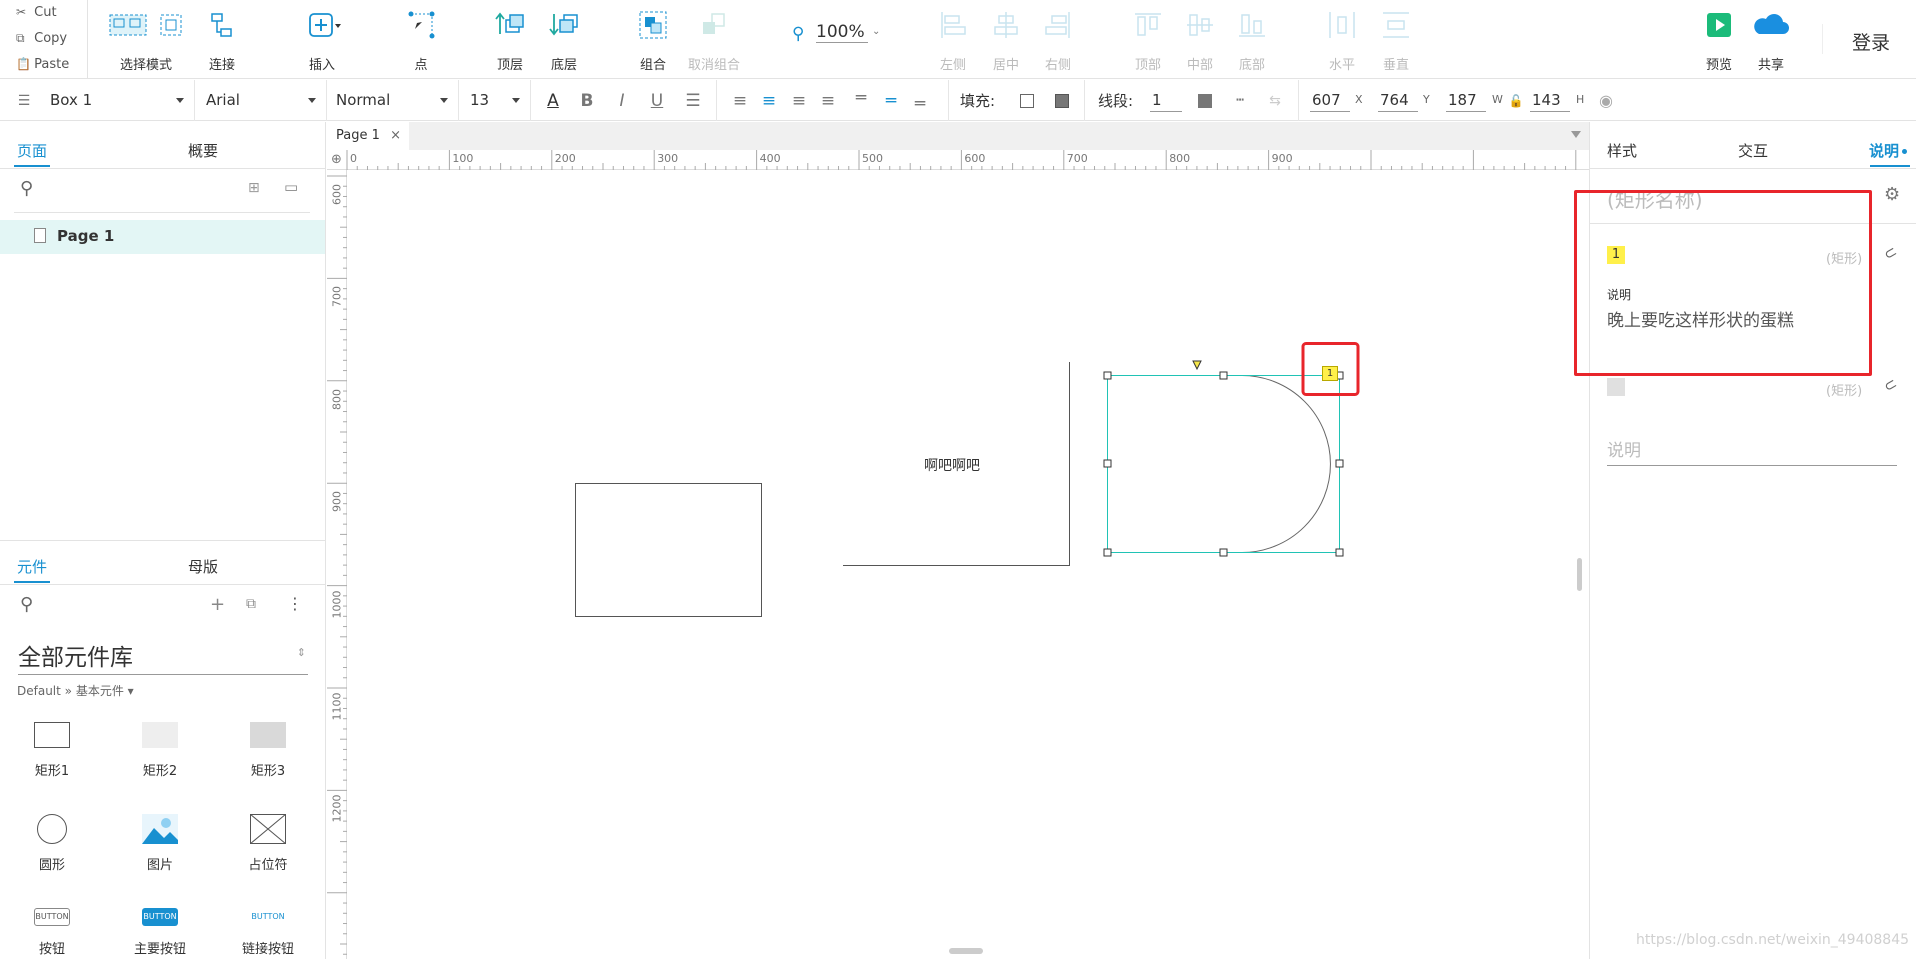 The image size is (1916, 959). What do you see at coordinates (52, 843) in the screenshot?
I see `widget-circle: 圆形` at bounding box center [52, 843].